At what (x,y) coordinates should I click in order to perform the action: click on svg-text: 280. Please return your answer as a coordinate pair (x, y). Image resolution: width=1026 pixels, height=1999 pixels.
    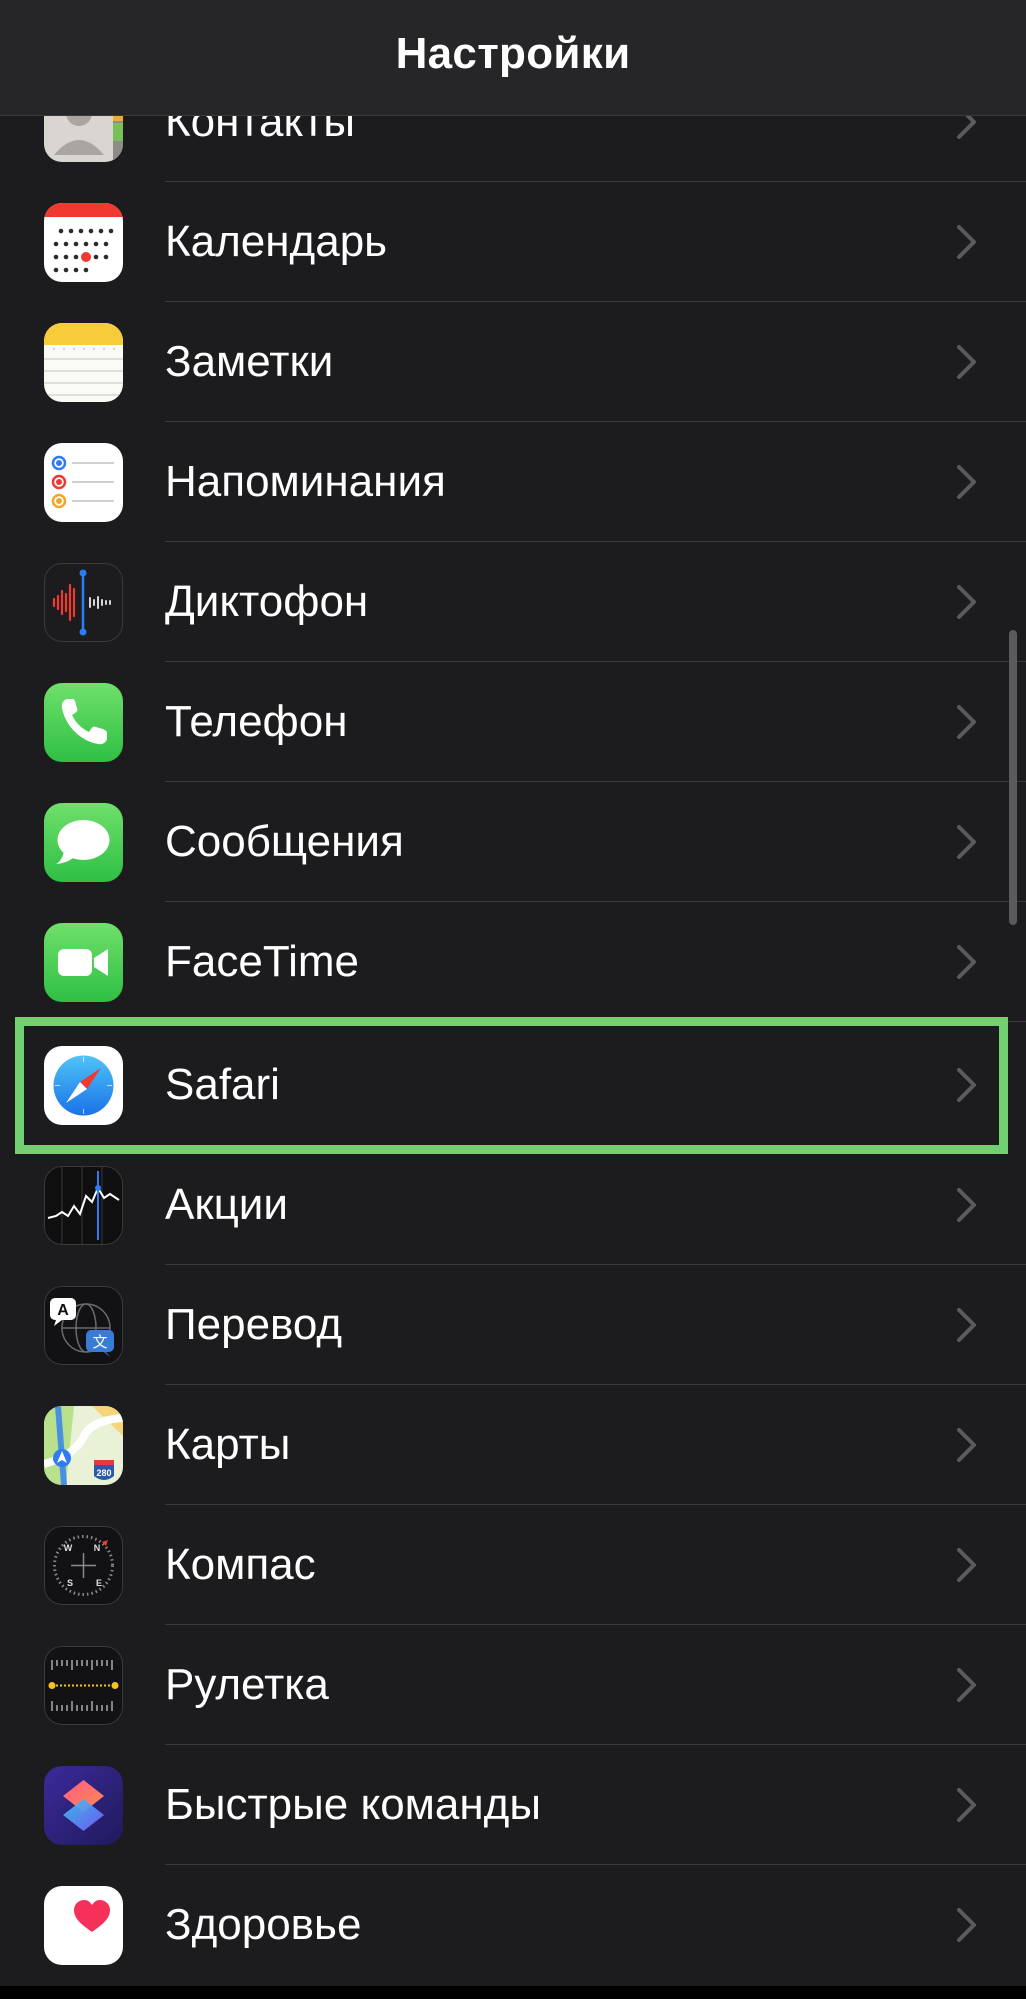
    Looking at the image, I should click on (103, 1473).